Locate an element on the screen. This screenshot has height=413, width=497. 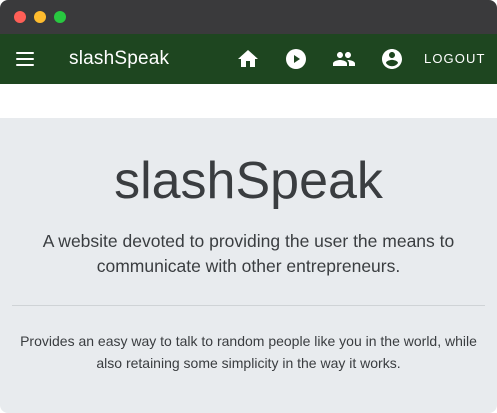
account-circle-icon is located at coordinates (392, 59).